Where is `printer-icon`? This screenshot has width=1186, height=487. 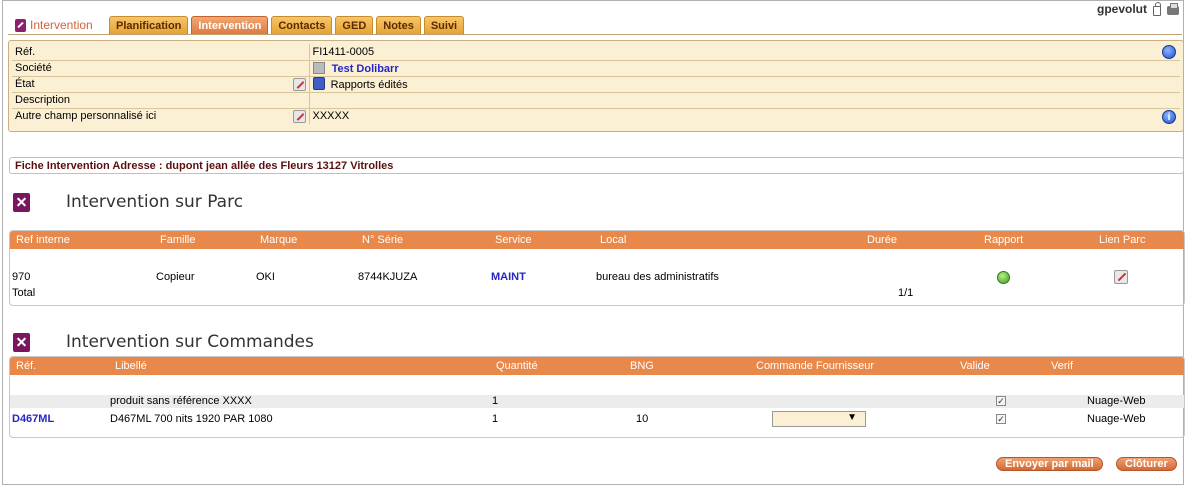 printer-icon is located at coordinates (1173, 8).